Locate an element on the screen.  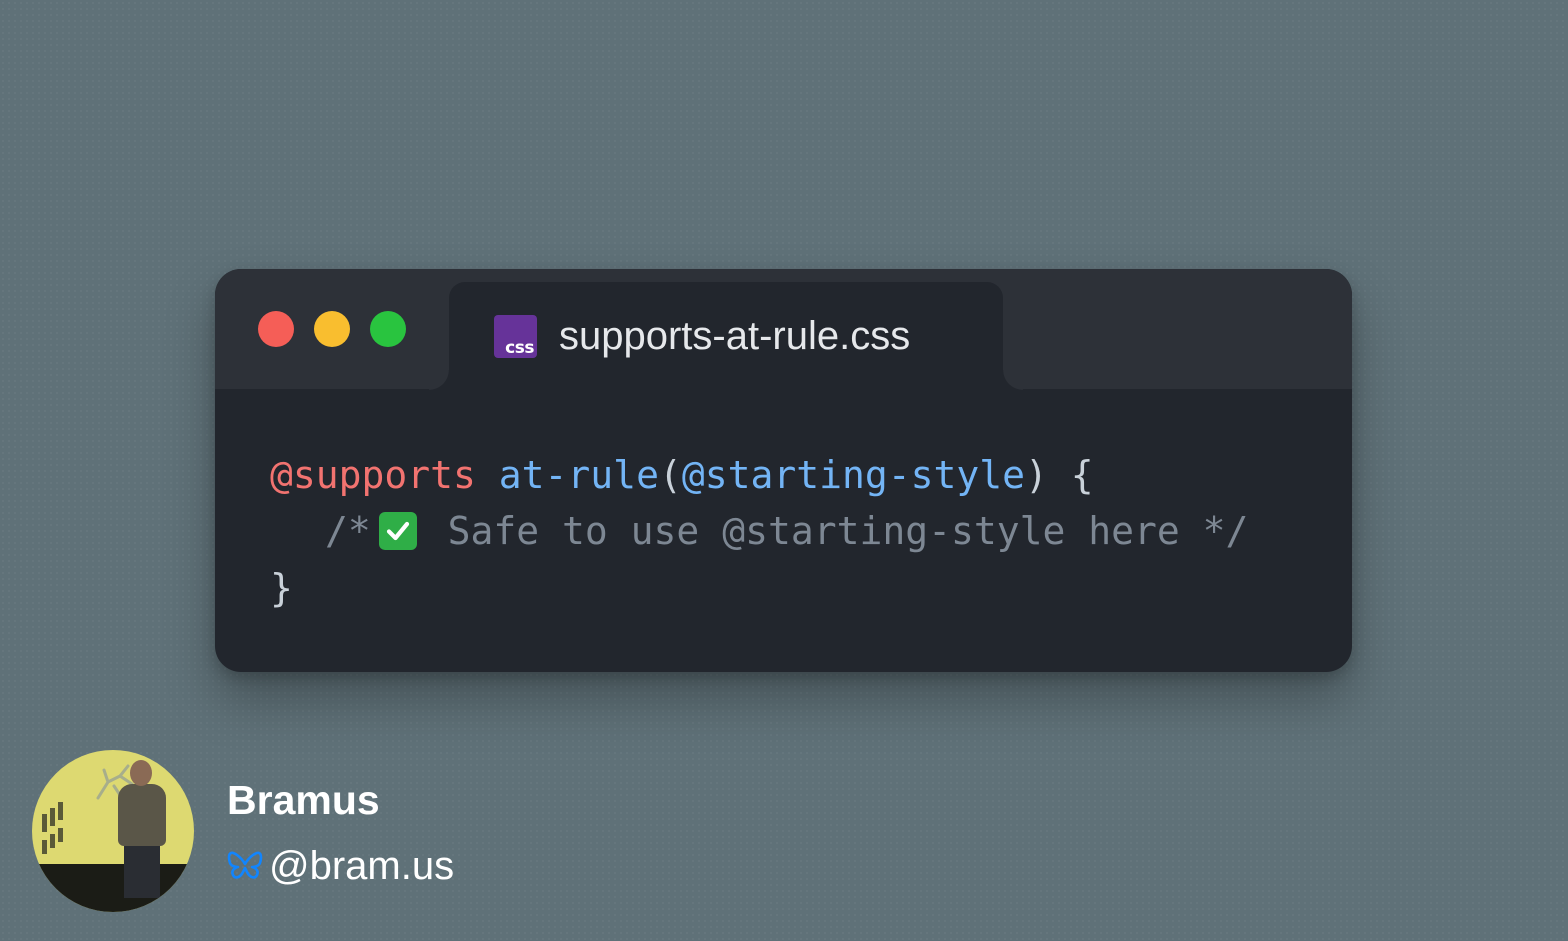
tab-filename: supports-at-rule.css is located at coordinates (735, 336).